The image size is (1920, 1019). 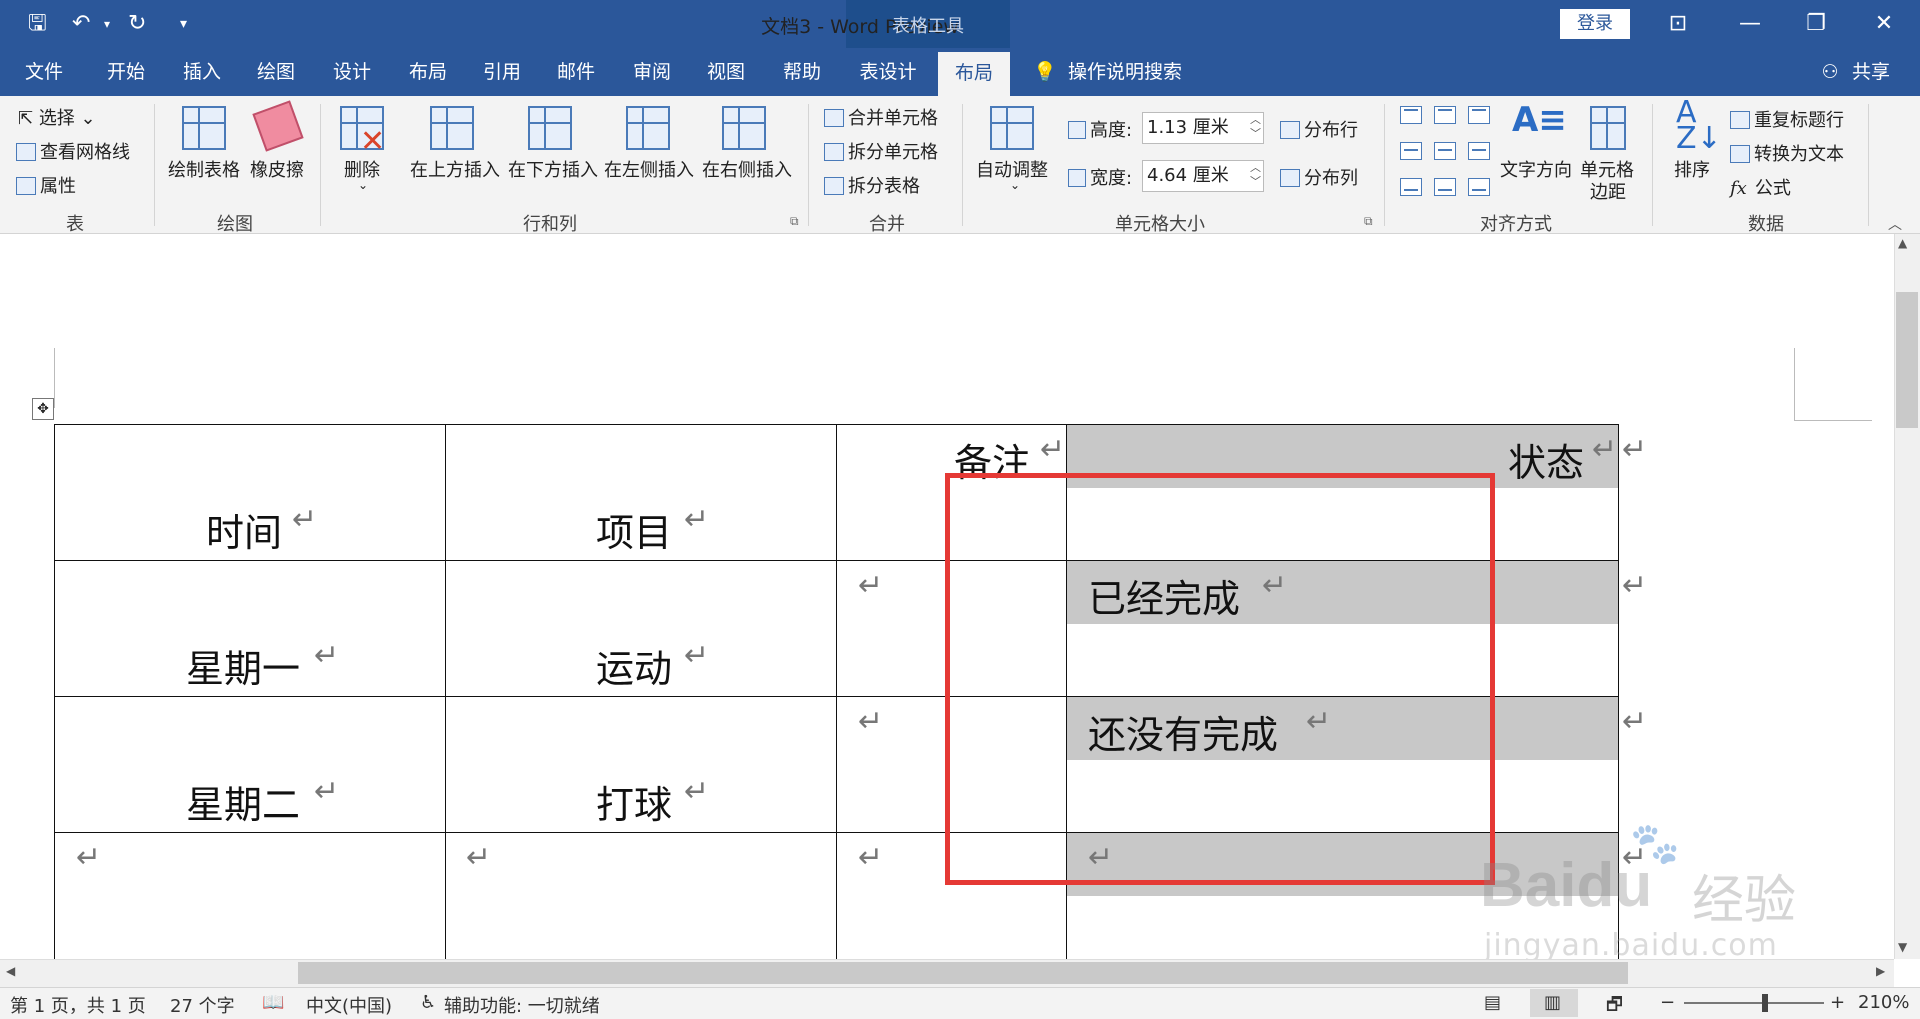 I want to click on autofit-icon, so click(x=1012, y=128).